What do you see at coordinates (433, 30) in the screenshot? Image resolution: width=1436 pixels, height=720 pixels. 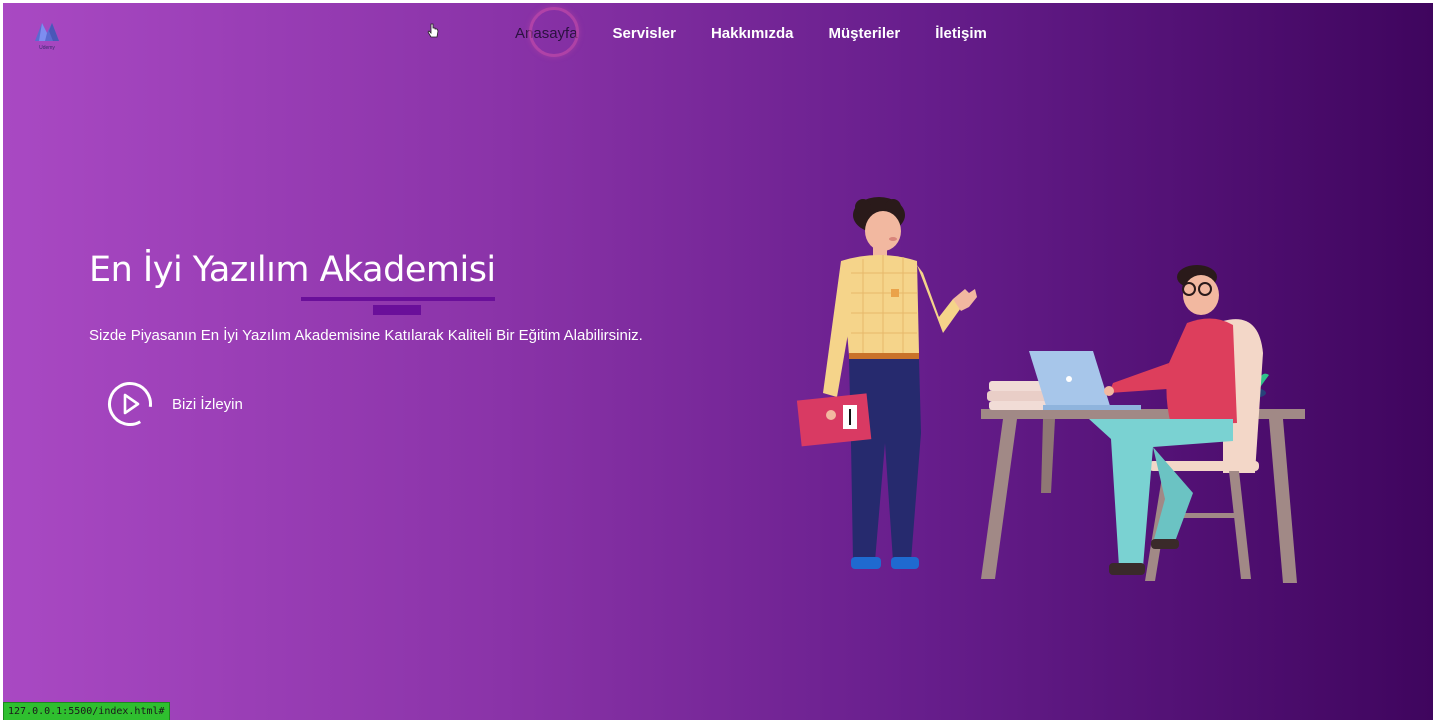 I see `hand-cursor-icon` at bounding box center [433, 30].